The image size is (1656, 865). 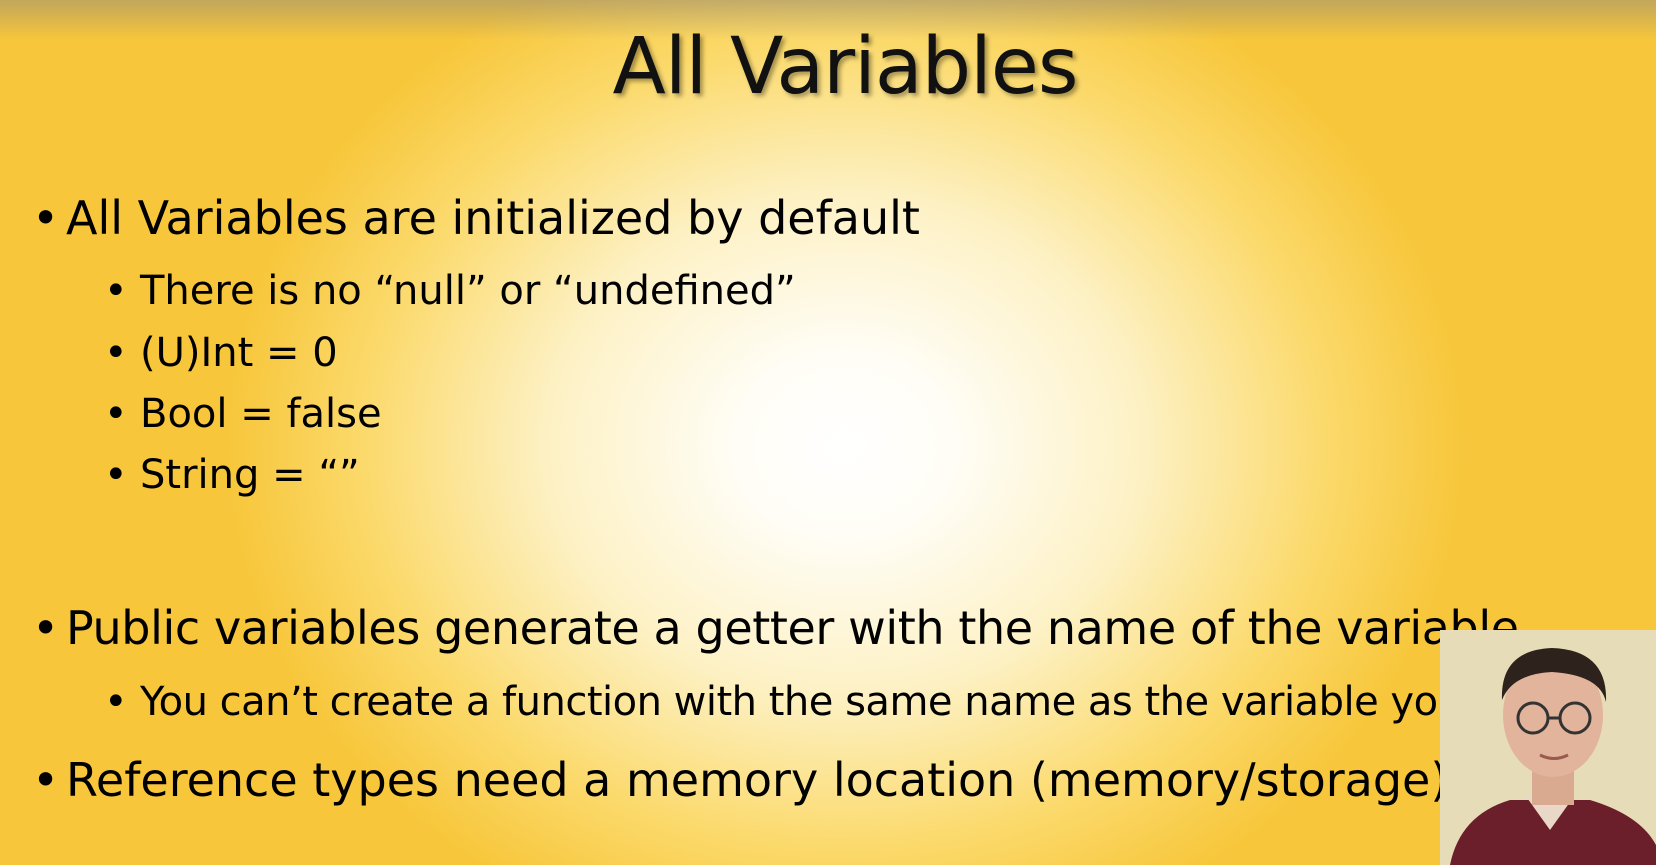 What do you see at coordinates (250, 475) in the screenshot?
I see `bullet-1-sub-4-text: String = “”` at bounding box center [250, 475].